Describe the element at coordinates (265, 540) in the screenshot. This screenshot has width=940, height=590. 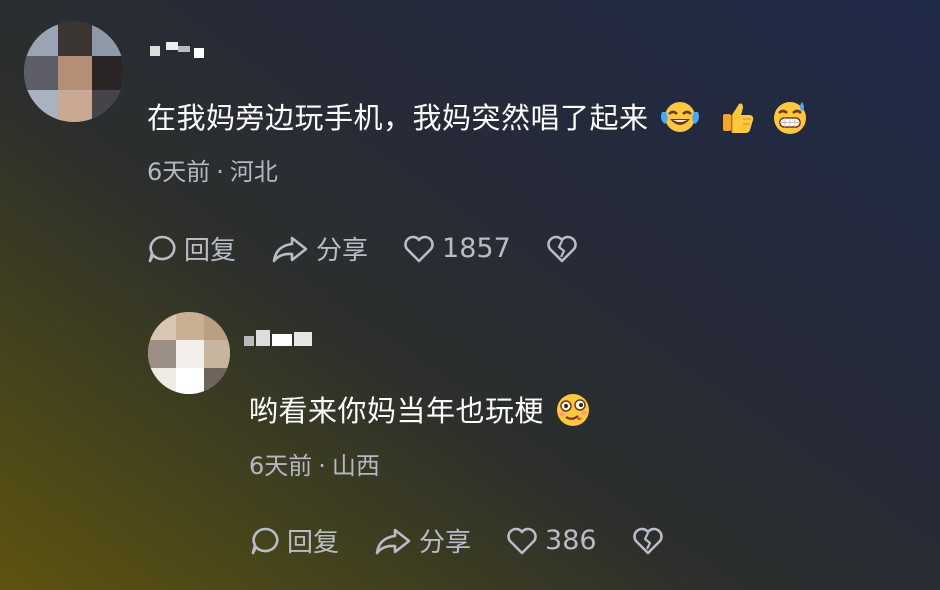
I see `reply-bubble-icon` at that location.